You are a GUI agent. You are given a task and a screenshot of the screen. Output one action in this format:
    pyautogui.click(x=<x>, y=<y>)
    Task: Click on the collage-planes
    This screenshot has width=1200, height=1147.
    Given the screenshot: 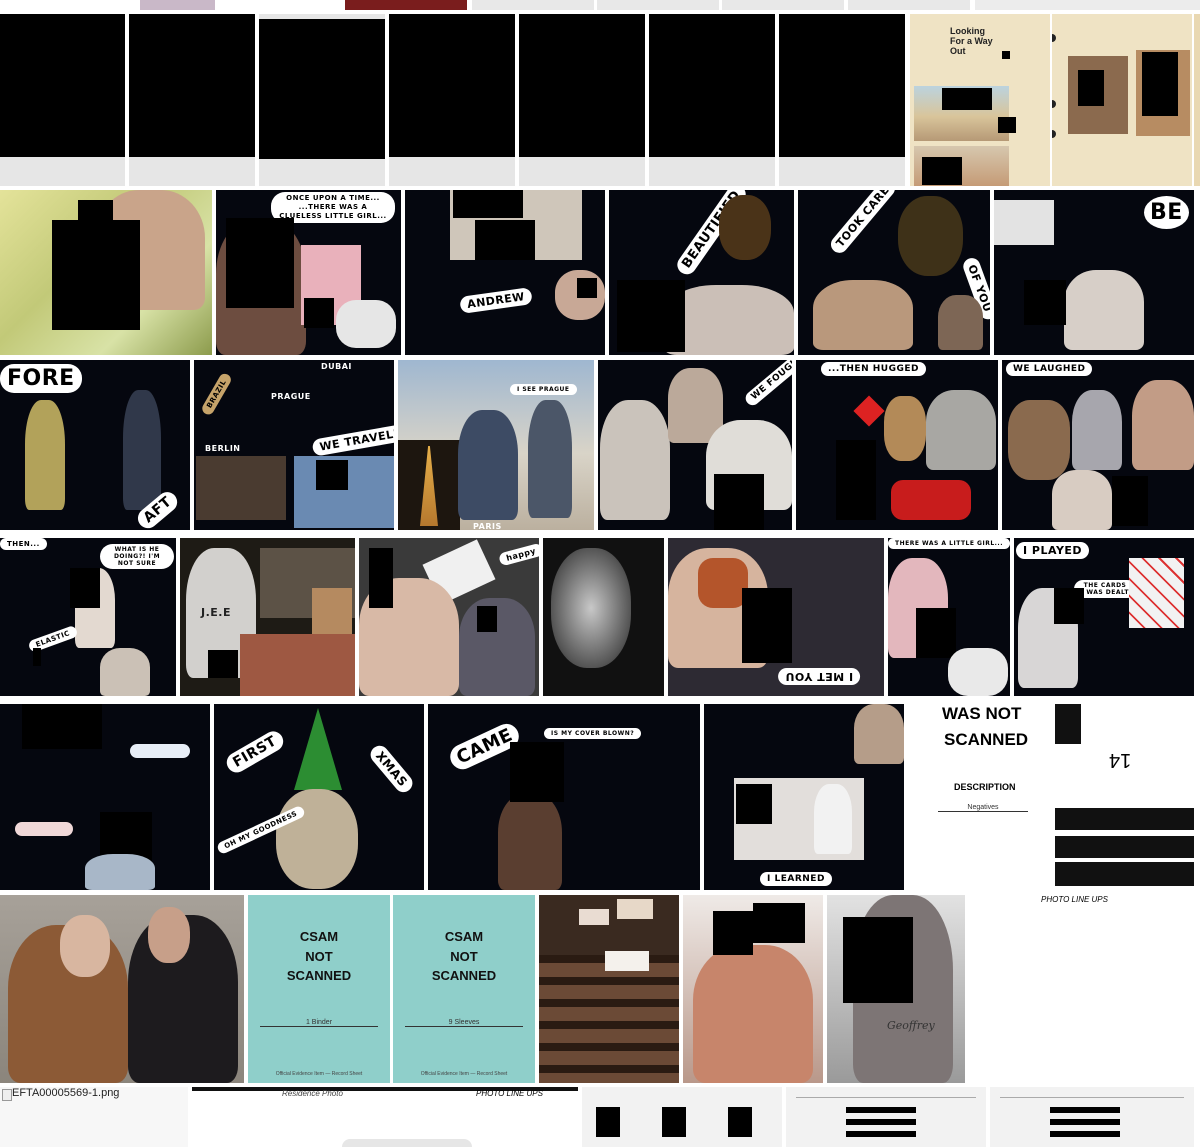 What is the action you would take?
    pyautogui.click(x=105, y=797)
    